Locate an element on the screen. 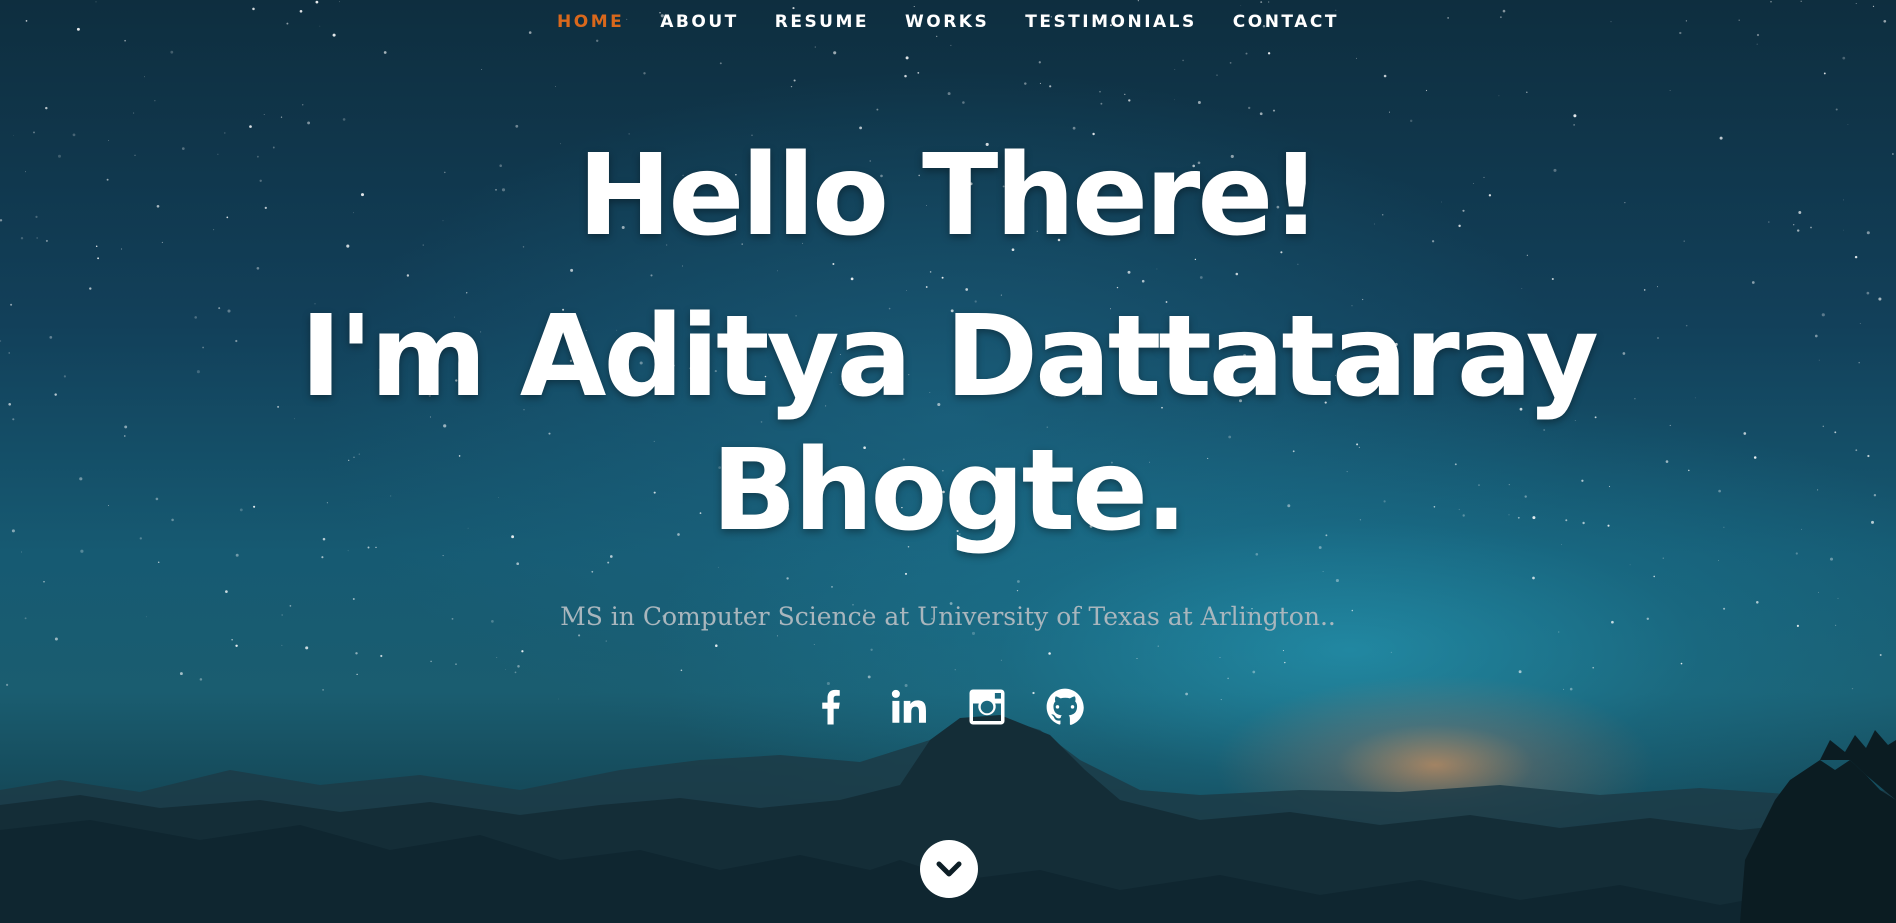 The height and width of the screenshot is (923, 1896). nav-link-resume: RESUME is located at coordinates (822, 22).